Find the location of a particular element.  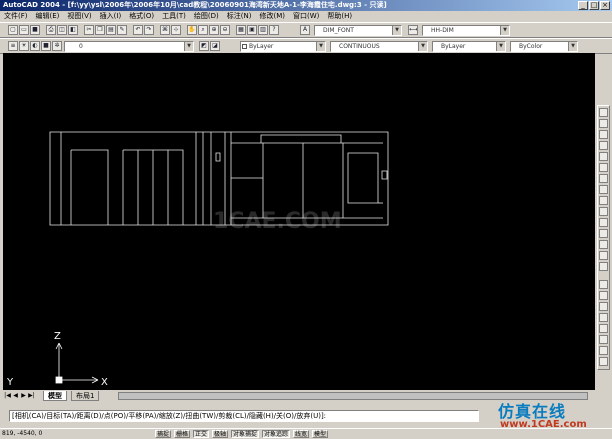

menu-format: 格式(O) is located at coordinates (141, 16).